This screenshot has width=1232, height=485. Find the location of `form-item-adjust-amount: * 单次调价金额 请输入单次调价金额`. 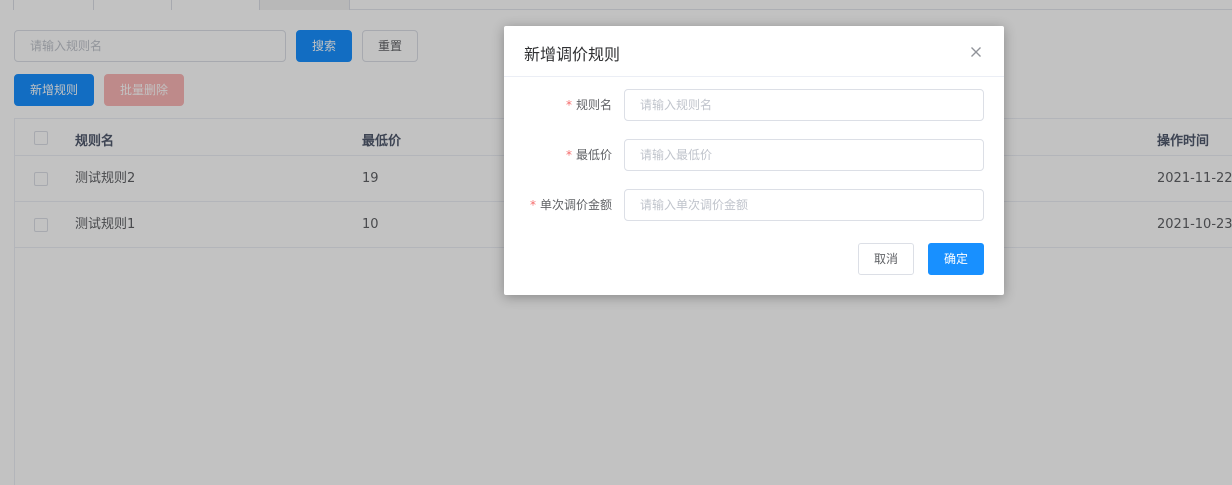

form-item-adjust-amount: * 单次调价金额 请输入单次调价金额 is located at coordinates (754, 205).